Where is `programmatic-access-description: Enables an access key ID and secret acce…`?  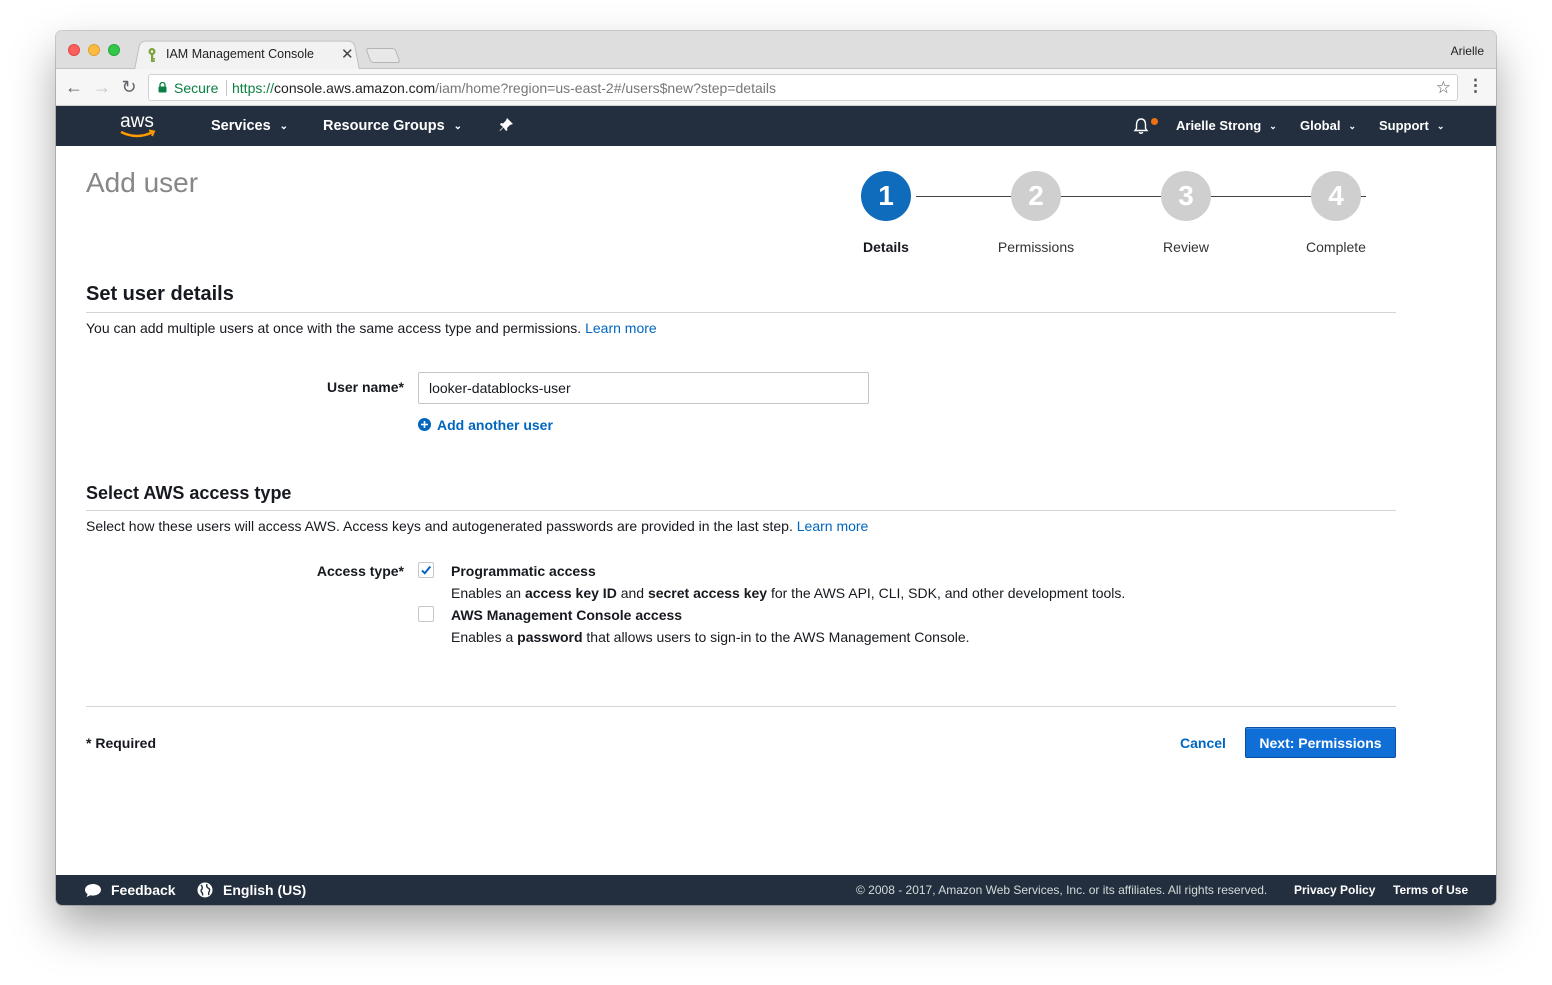
programmatic-access-description: Enables an access key ID and secret acce… is located at coordinates (788, 593).